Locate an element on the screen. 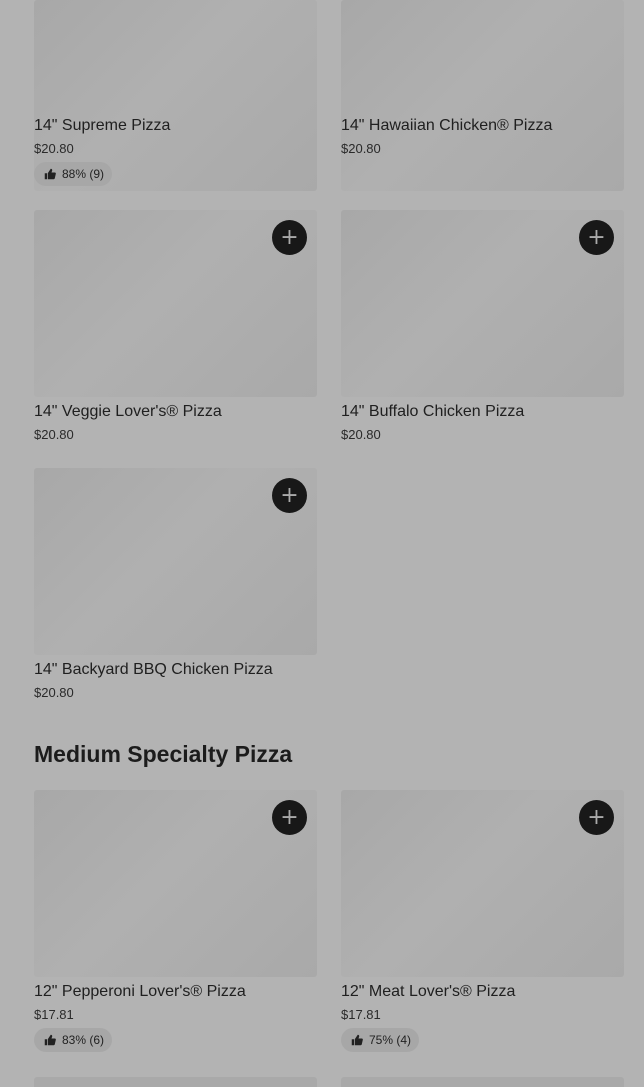 Image resolution: width=644 pixels, height=1087 pixels. section-heading: Medium Specialty Pizza is located at coordinates (163, 754).